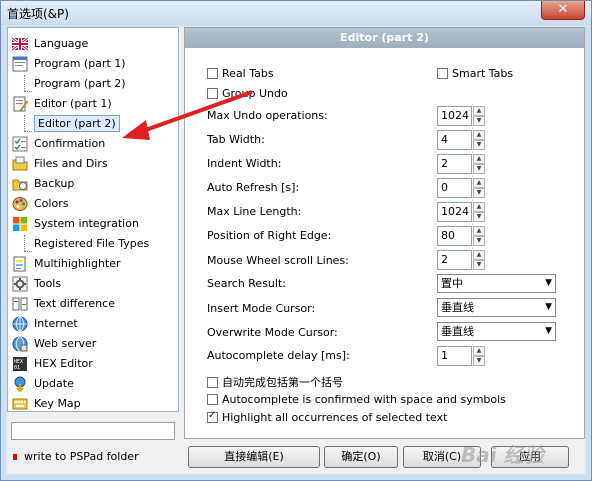 The width and height of the screenshot is (592, 481). Describe the element at coordinates (496, 283) in the screenshot. I see `search-result-select: 置中 ▼` at that location.